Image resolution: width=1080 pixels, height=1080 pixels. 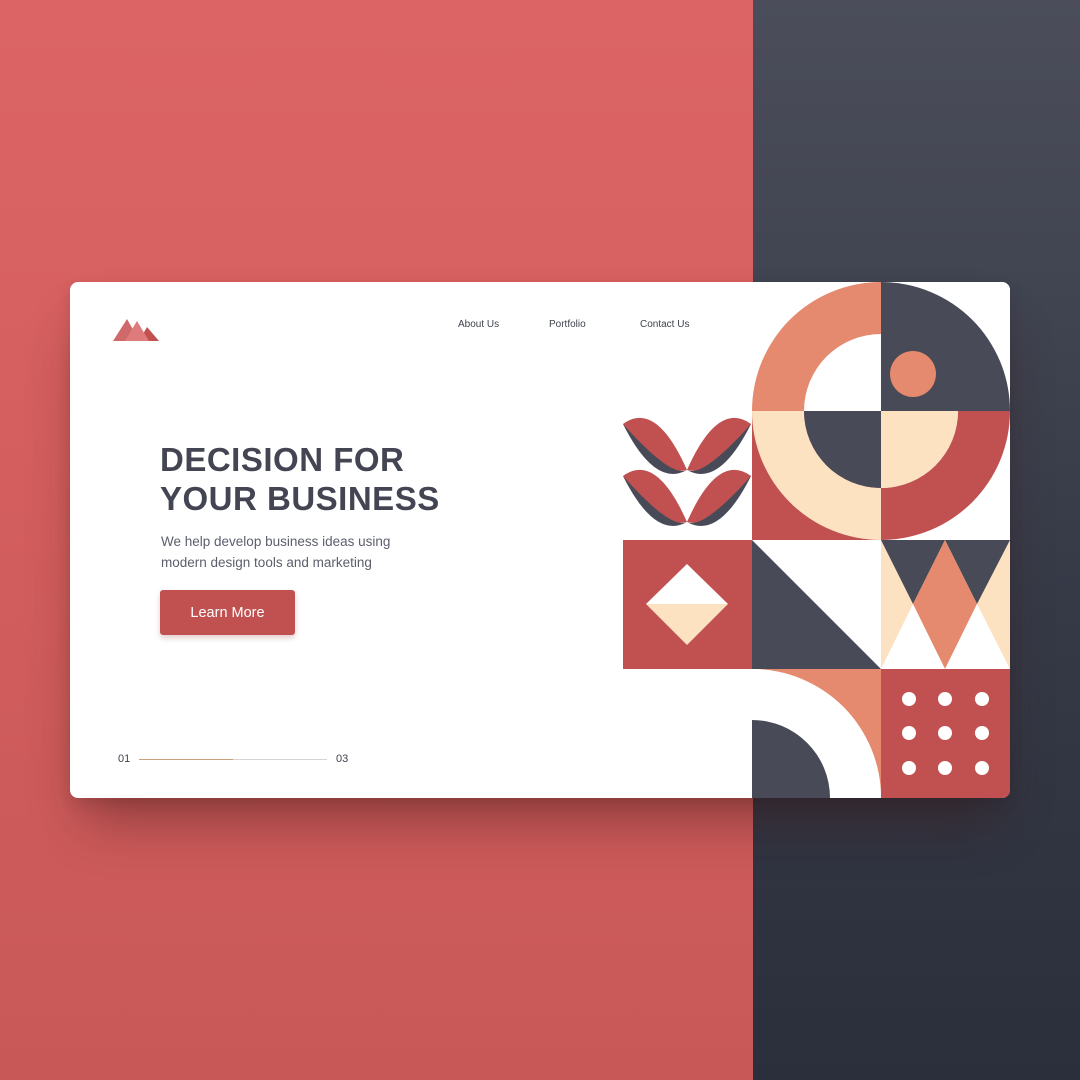 I want to click on hero-headline-line-1: DECISION FOR, so click(x=282, y=459).